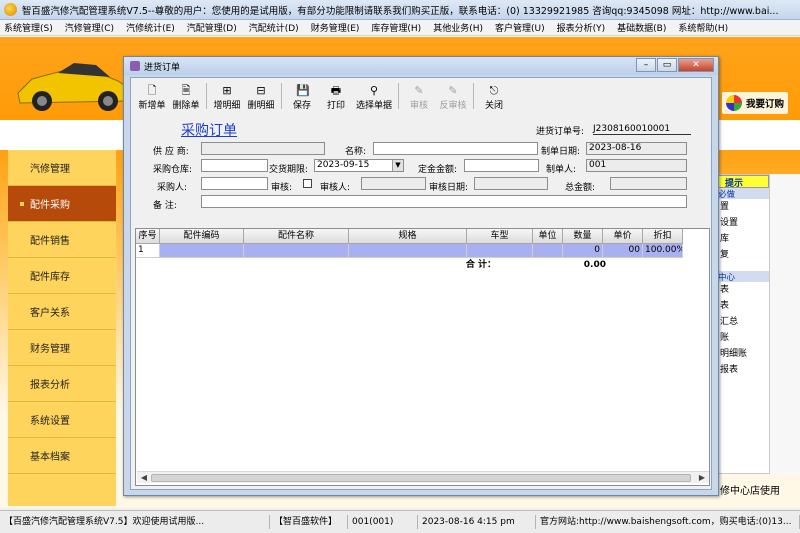 The width and height of the screenshot is (800, 533). I want to click on purchaser-field, so click(234, 183).